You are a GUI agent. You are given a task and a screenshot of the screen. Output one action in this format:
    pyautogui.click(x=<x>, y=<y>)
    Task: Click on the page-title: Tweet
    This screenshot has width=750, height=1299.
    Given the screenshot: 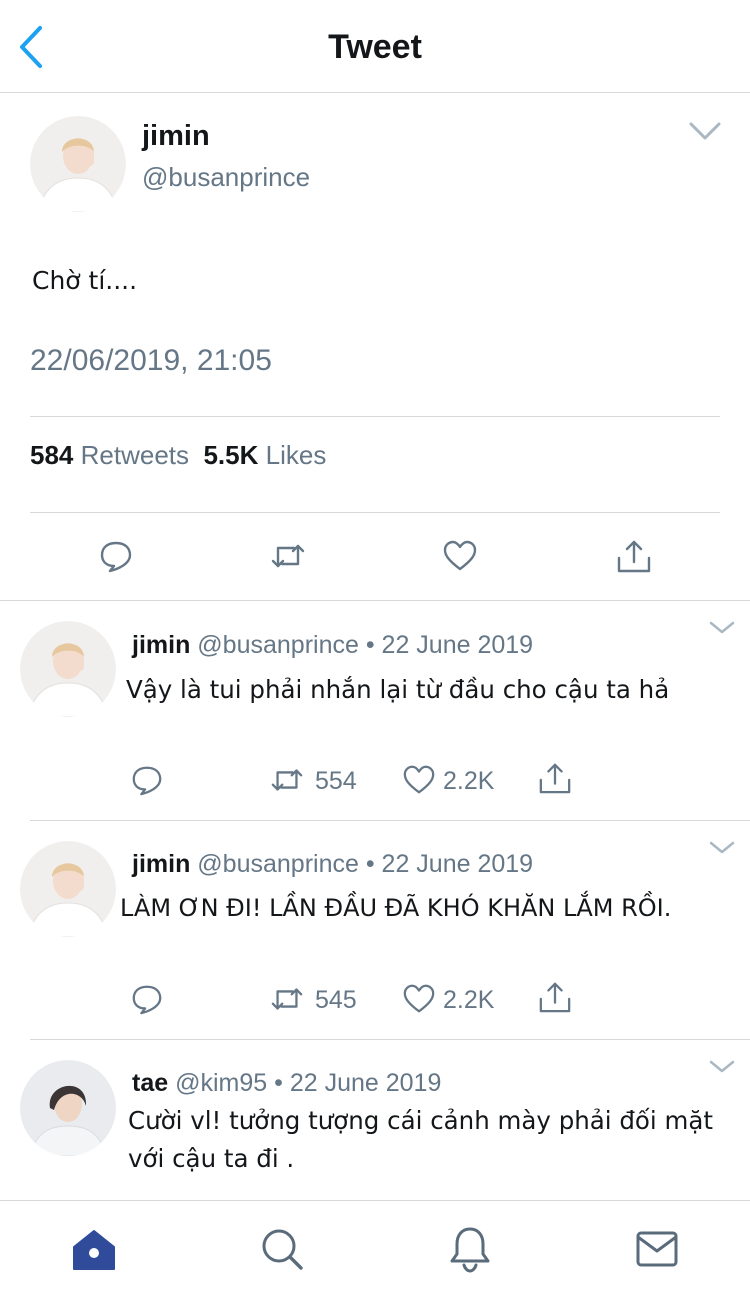 What is the action you would take?
    pyautogui.click(x=375, y=47)
    